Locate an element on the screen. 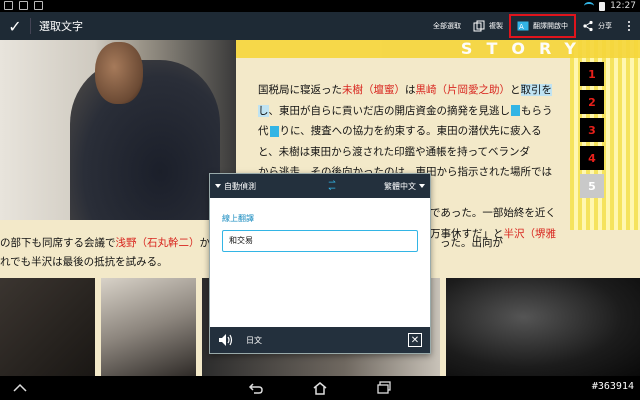 The width and height of the screenshot is (640, 400). copy-button: 複製 is located at coordinates (488, 26).